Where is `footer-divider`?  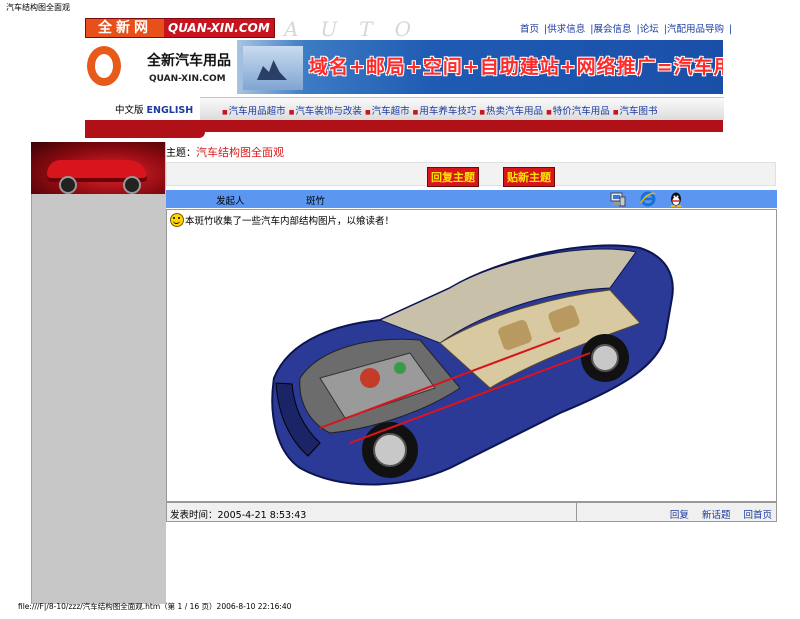
footer-divider is located at coordinates (576, 512).